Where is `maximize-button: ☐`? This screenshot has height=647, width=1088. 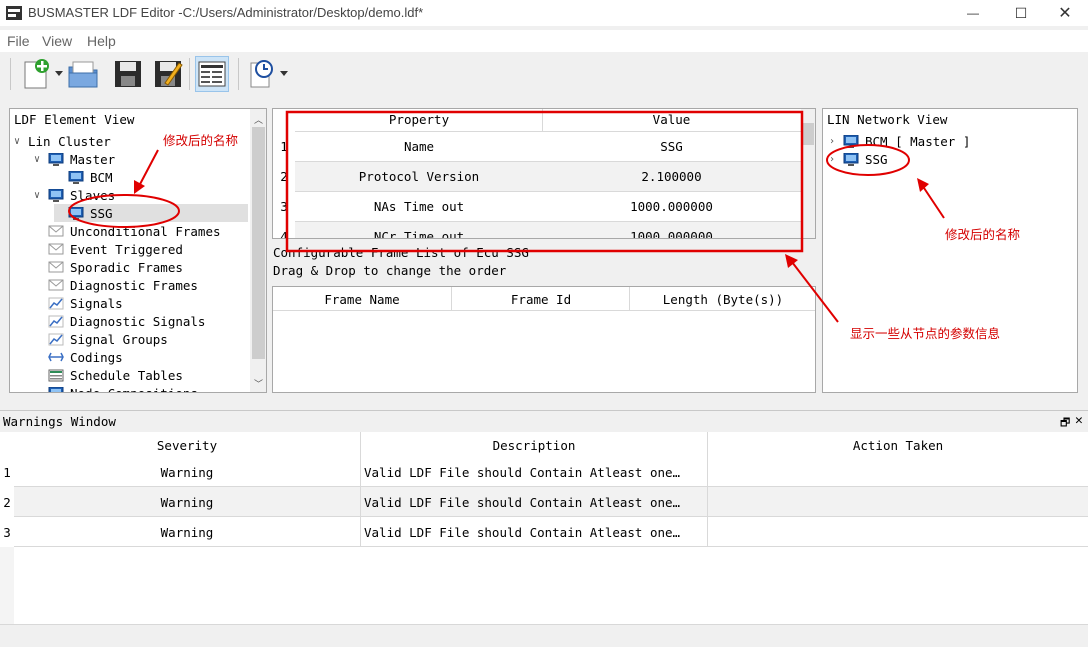
maximize-button: ☐ is located at coordinates (1021, 13).